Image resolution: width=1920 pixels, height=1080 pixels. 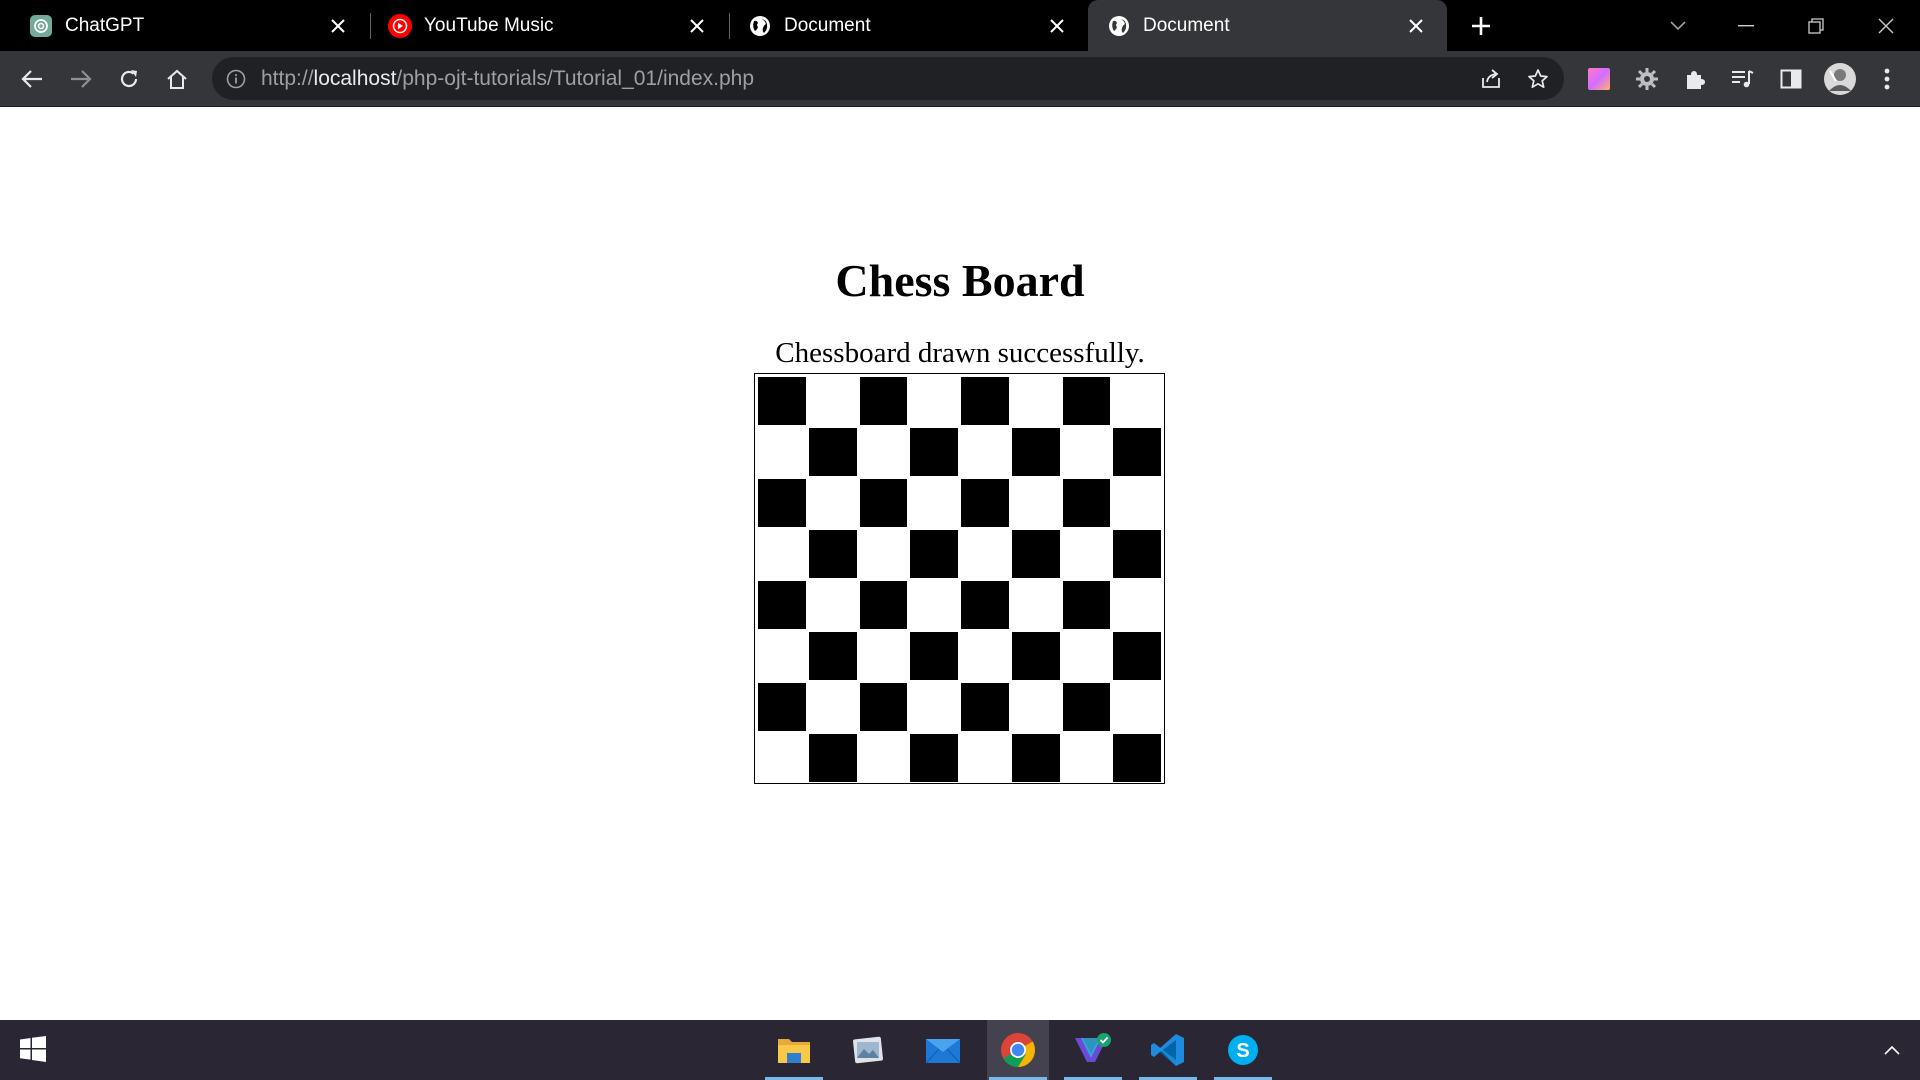 I want to click on taskbar-photos, so click(x=868, y=1050).